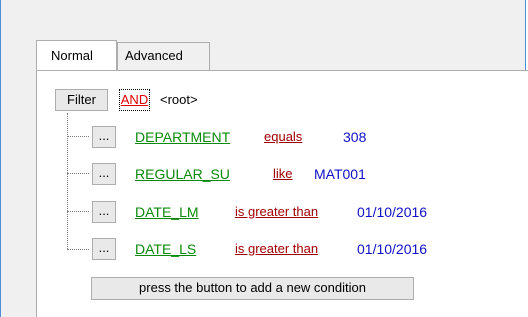 The image size is (528, 317). What do you see at coordinates (81, 100) in the screenshot?
I see `filter-button: Filter` at bounding box center [81, 100].